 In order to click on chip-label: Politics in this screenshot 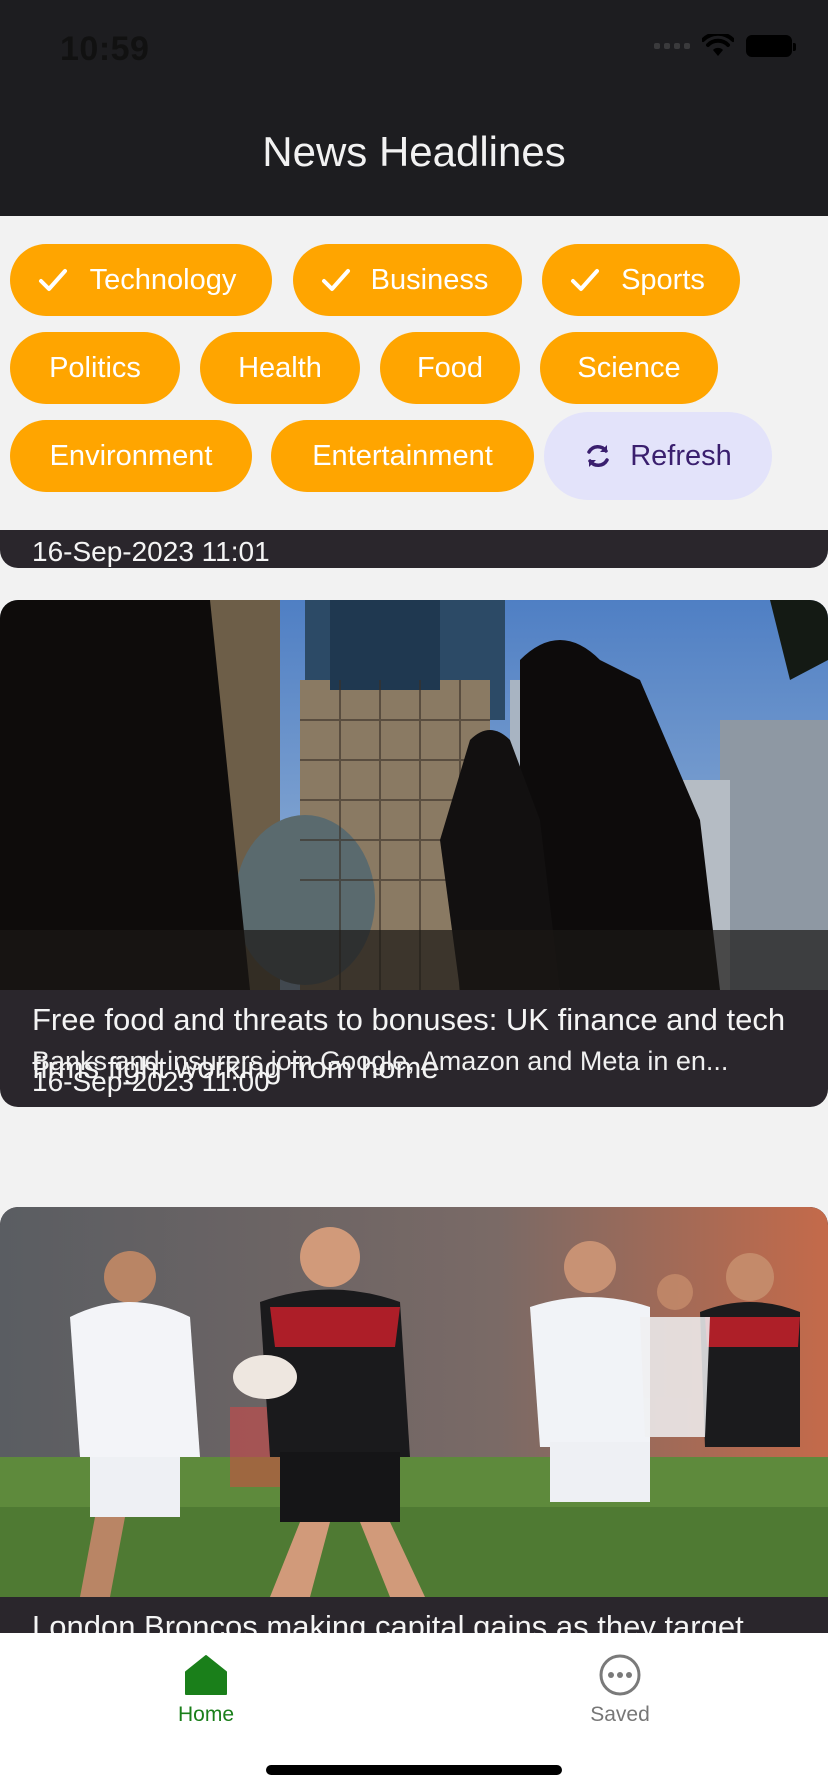, I will do `click(95, 367)`.